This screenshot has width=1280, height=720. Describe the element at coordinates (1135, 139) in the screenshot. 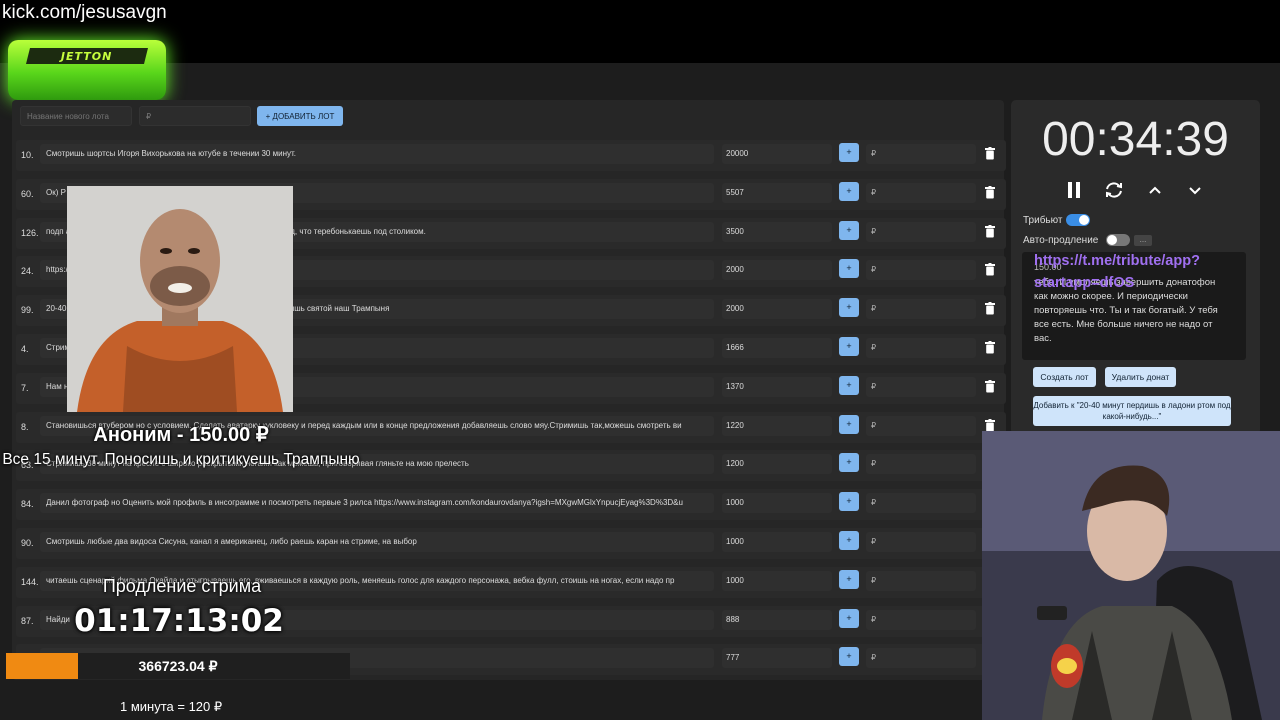

I see `auction-timer: 00:34:39` at that location.